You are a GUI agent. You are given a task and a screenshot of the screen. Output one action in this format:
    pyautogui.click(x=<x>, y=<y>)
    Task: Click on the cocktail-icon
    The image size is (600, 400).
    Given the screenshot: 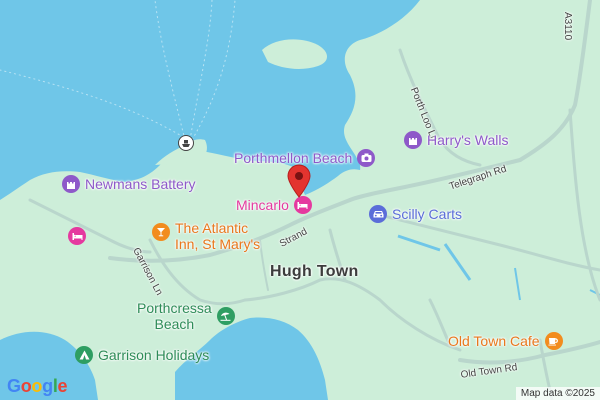 What is the action you would take?
    pyautogui.click(x=161, y=232)
    